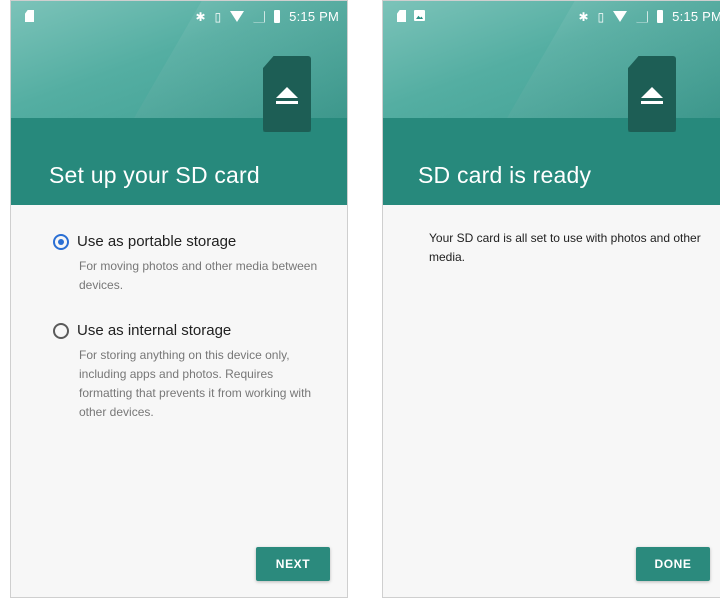 Image resolution: width=720 pixels, height=601 pixels. What do you see at coordinates (61, 241) in the screenshot?
I see `radio-portable-selected` at bounding box center [61, 241].